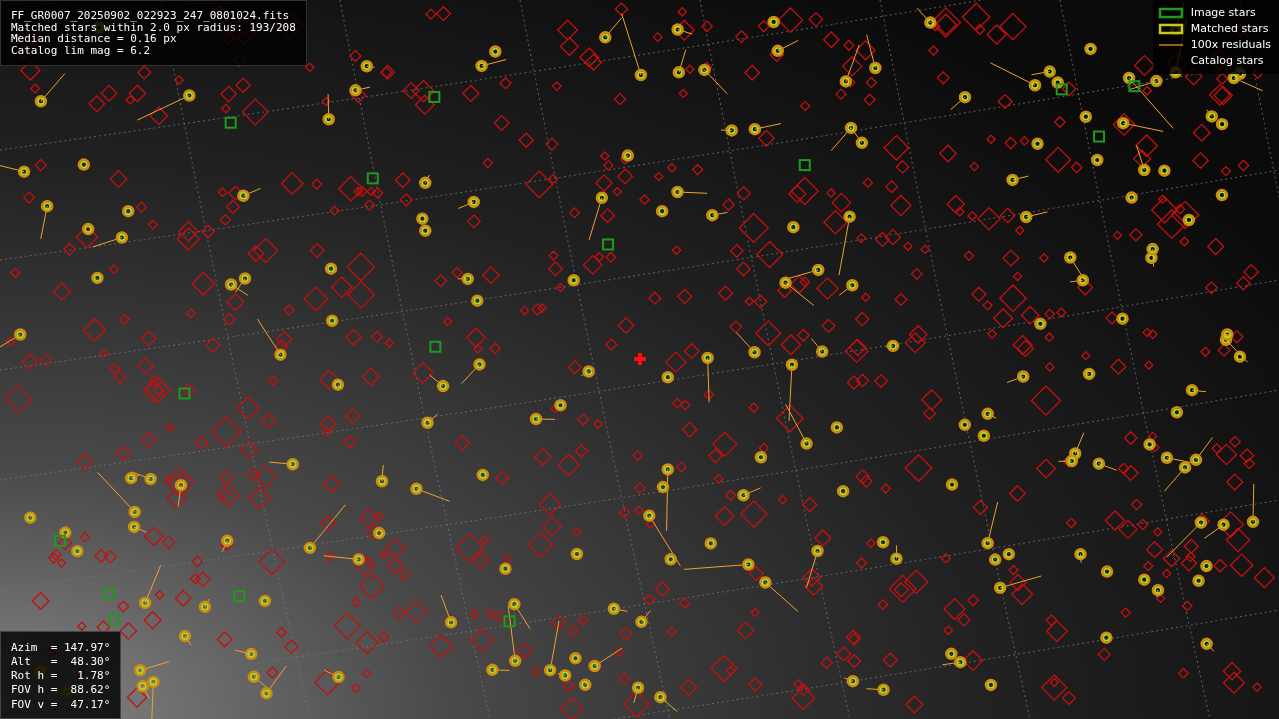  Describe the element at coordinates (1170, 29) in the screenshot. I see `matched-star-key-icon` at that location.